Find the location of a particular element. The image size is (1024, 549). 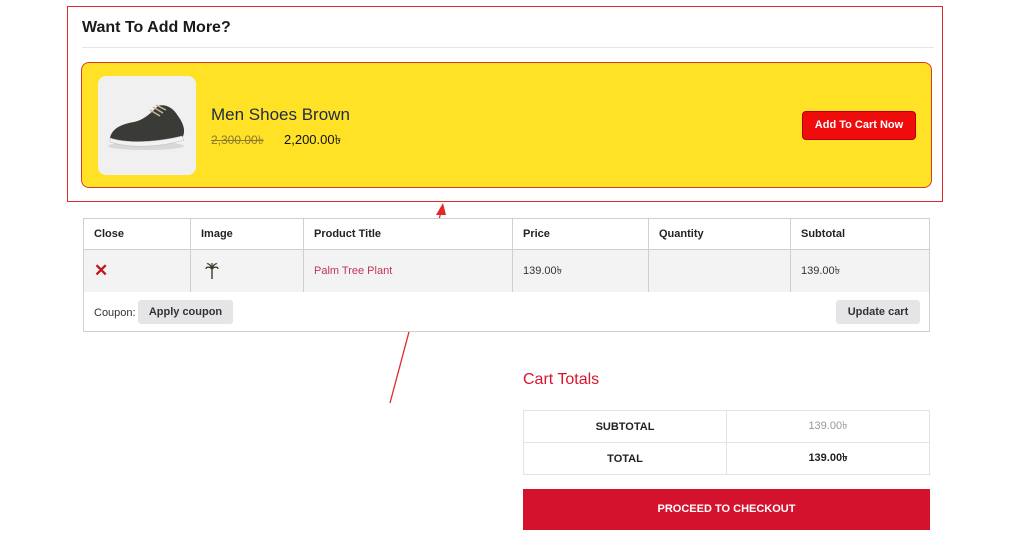

cart-totals-table: SUBTOTAL 139.00৳ TOTAL 139.00৳ is located at coordinates (726, 442).